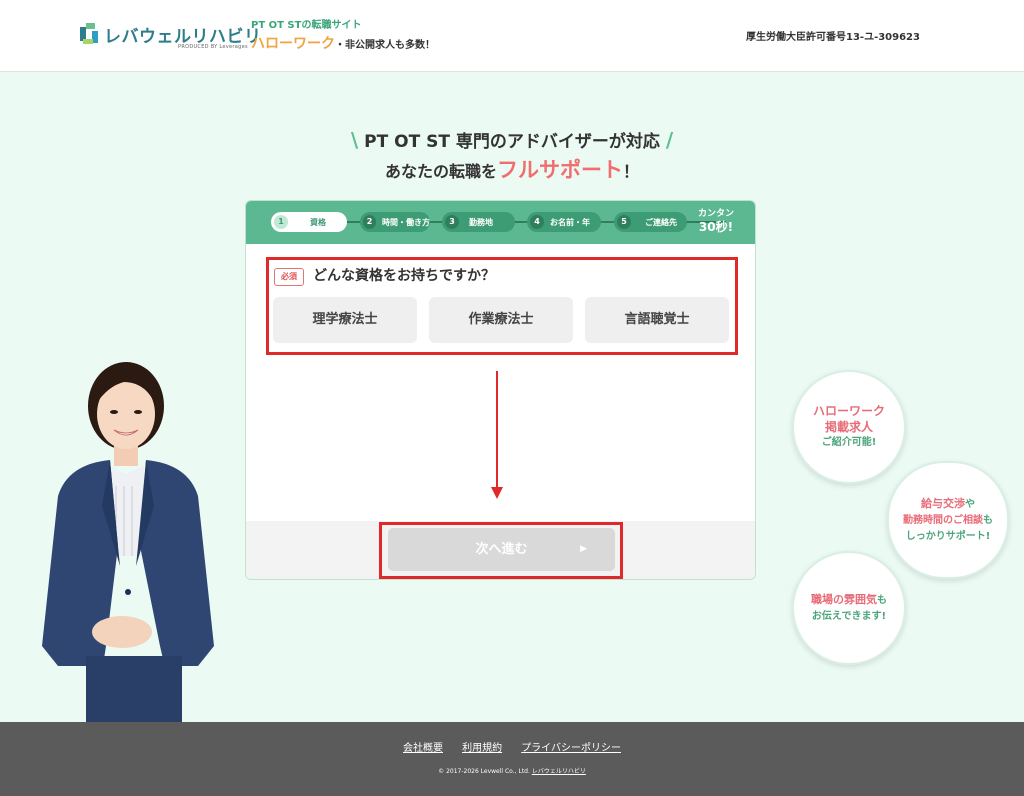  I want to click on feature-bubble-hellowork: ハローワーク 掲載求人 ご紹介可能!, so click(849, 427).